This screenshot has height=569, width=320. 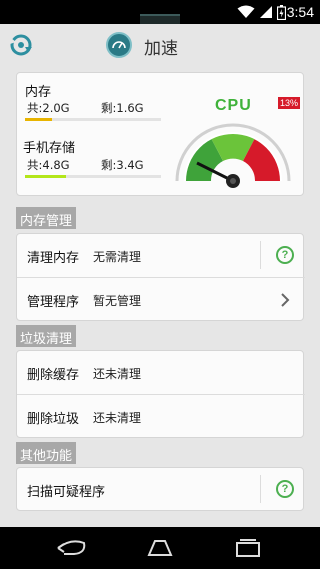 What do you see at coordinates (93, 176) in the screenshot?
I see `storage-usage-bar` at bounding box center [93, 176].